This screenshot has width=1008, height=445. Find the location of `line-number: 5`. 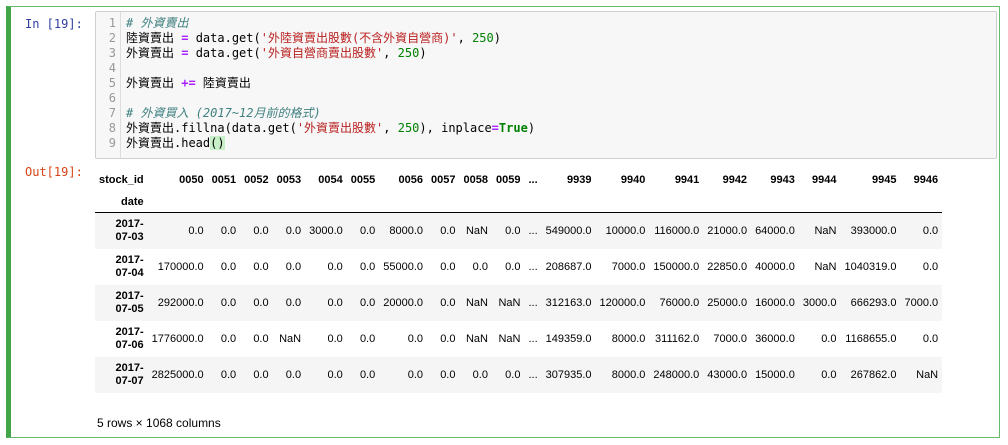

line-number: 5 is located at coordinates (112, 83).